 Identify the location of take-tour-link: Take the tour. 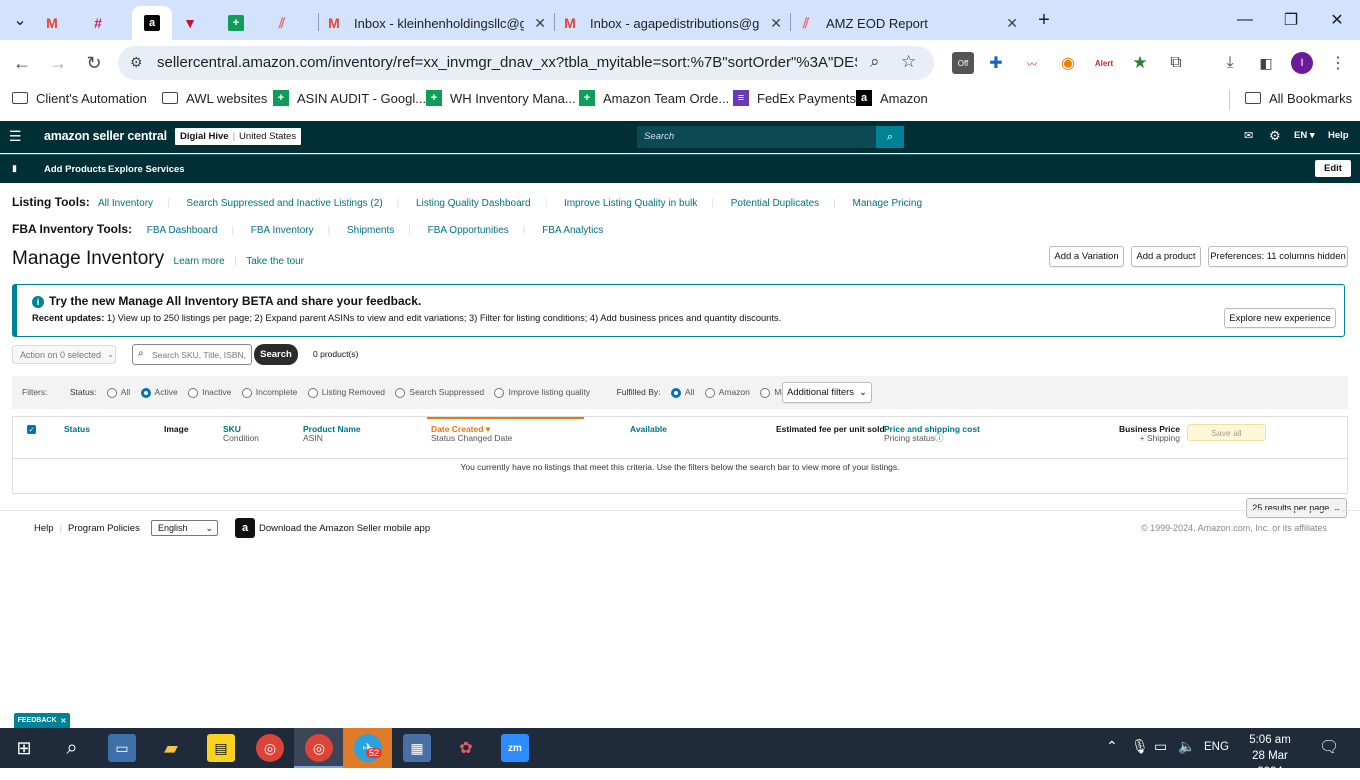
(275, 261).